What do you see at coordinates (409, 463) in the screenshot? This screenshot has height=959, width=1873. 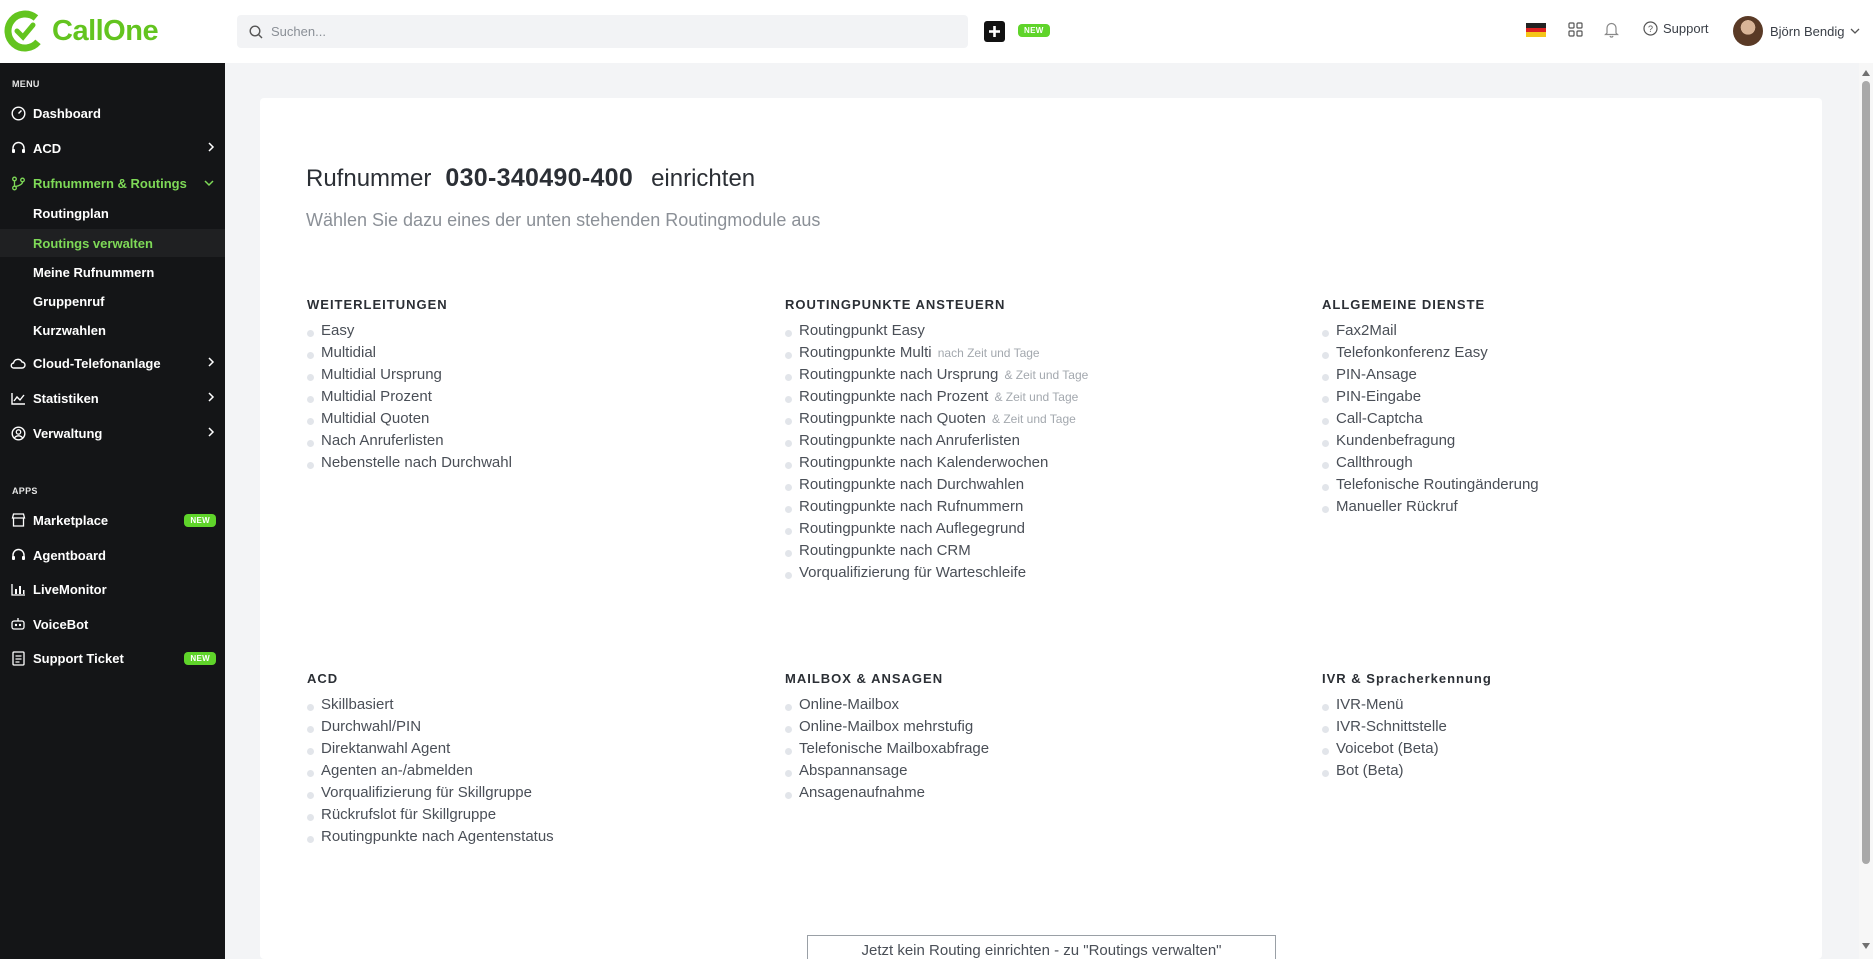 I see `routing-module-link: Nebenstelle nach Durchwahl` at bounding box center [409, 463].